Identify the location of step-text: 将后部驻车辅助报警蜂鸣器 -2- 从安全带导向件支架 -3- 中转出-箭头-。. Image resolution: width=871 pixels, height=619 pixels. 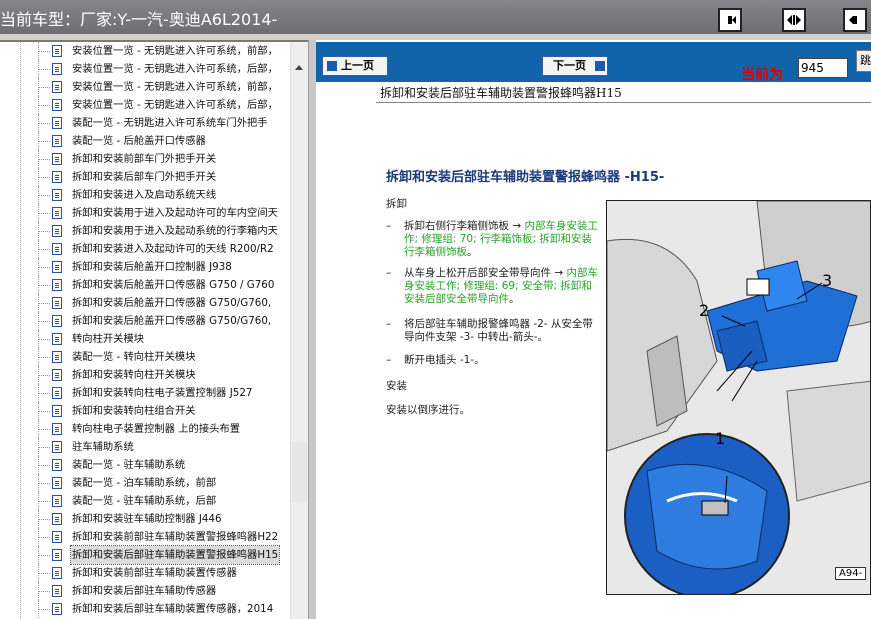
(501, 331).